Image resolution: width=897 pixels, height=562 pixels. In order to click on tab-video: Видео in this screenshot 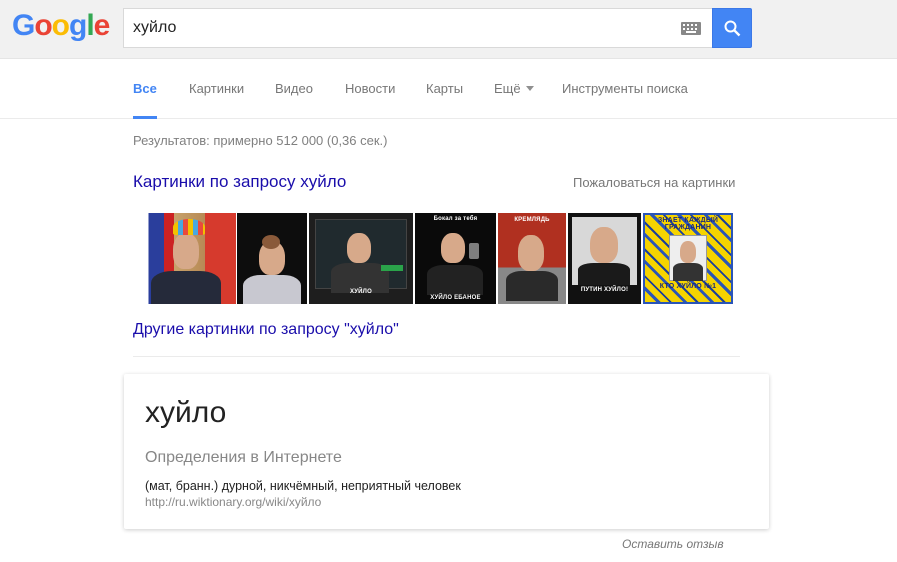, I will do `click(294, 100)`.